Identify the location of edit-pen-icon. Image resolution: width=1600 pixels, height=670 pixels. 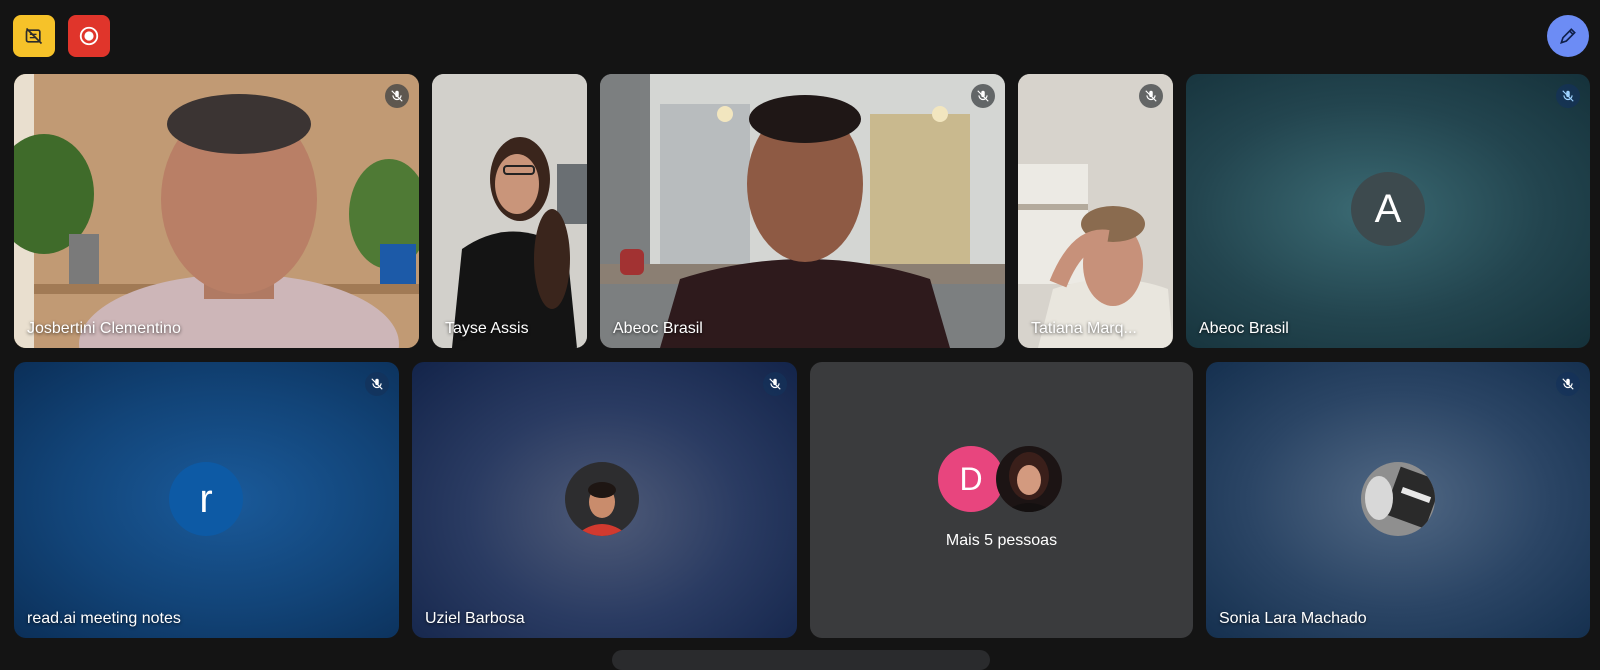
(1568, 36).